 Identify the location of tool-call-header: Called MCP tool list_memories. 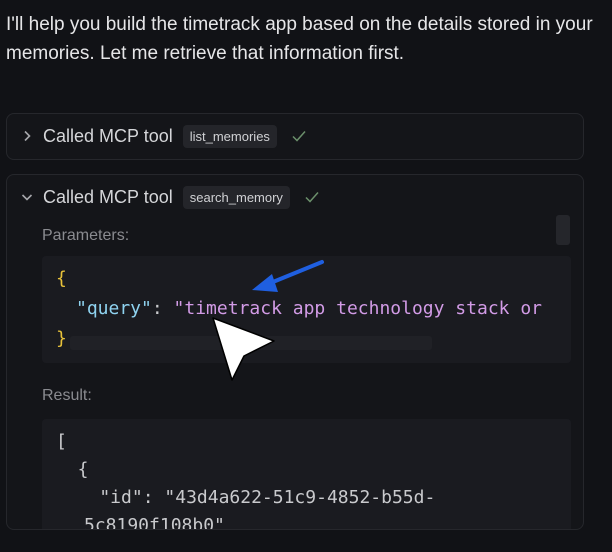
(295, 136).